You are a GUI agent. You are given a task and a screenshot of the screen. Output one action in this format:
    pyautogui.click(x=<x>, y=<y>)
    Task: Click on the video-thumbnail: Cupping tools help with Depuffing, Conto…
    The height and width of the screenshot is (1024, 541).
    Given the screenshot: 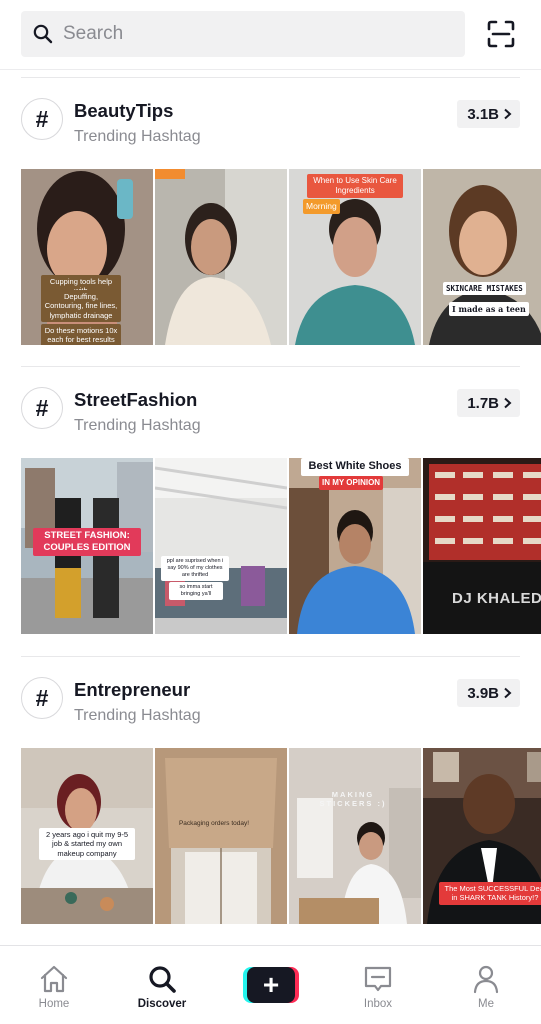 What is the action you would take?
    pyautogui.click(x=87, y=257)
    